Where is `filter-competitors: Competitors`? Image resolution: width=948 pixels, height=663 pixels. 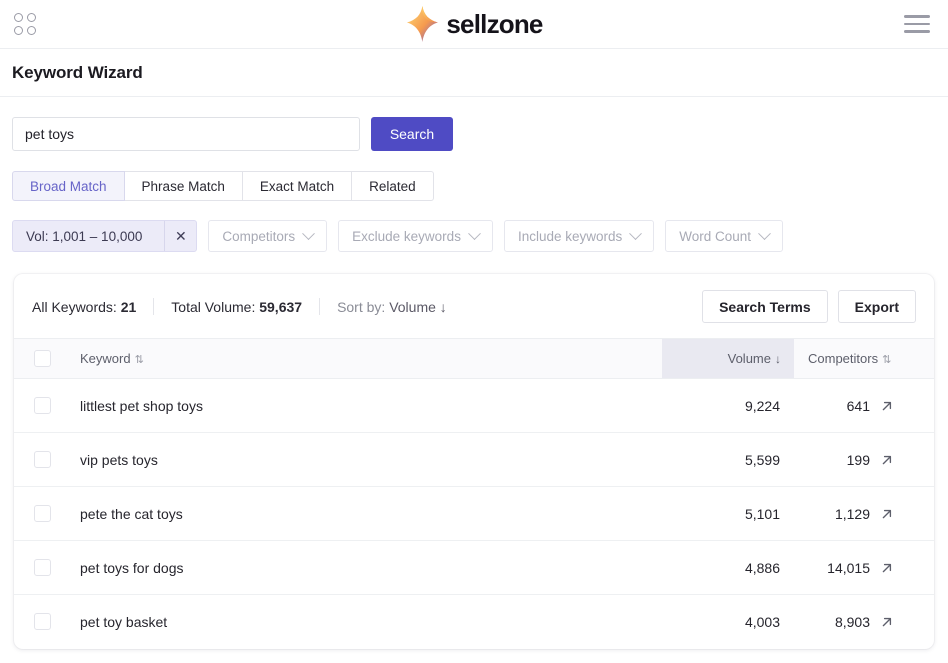
filter-competitors: Competitors is located at coordinates (268, 236).